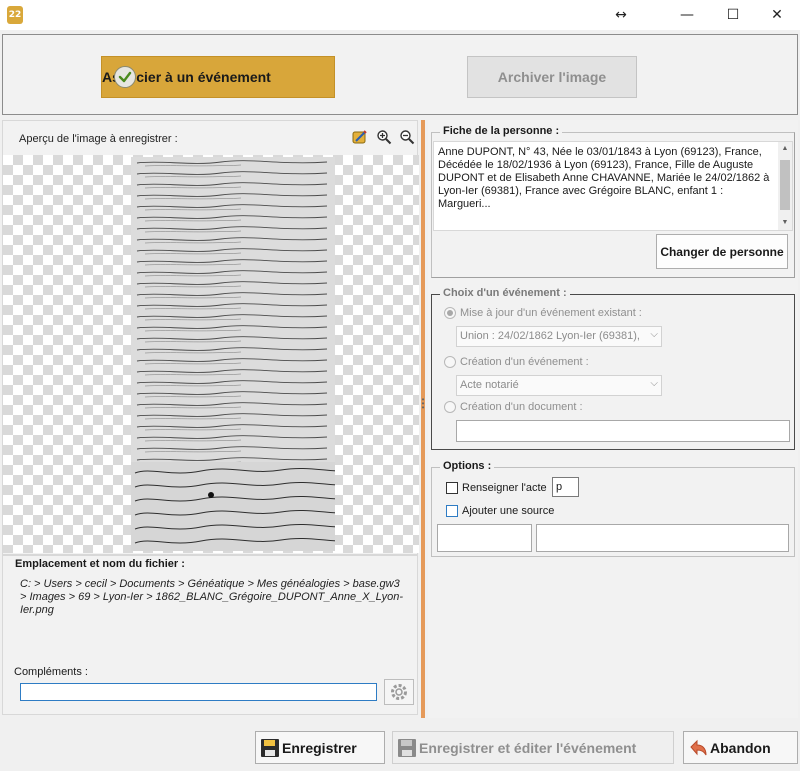  I want to click on event-type-value: Acte notarié, so click(489, 385).